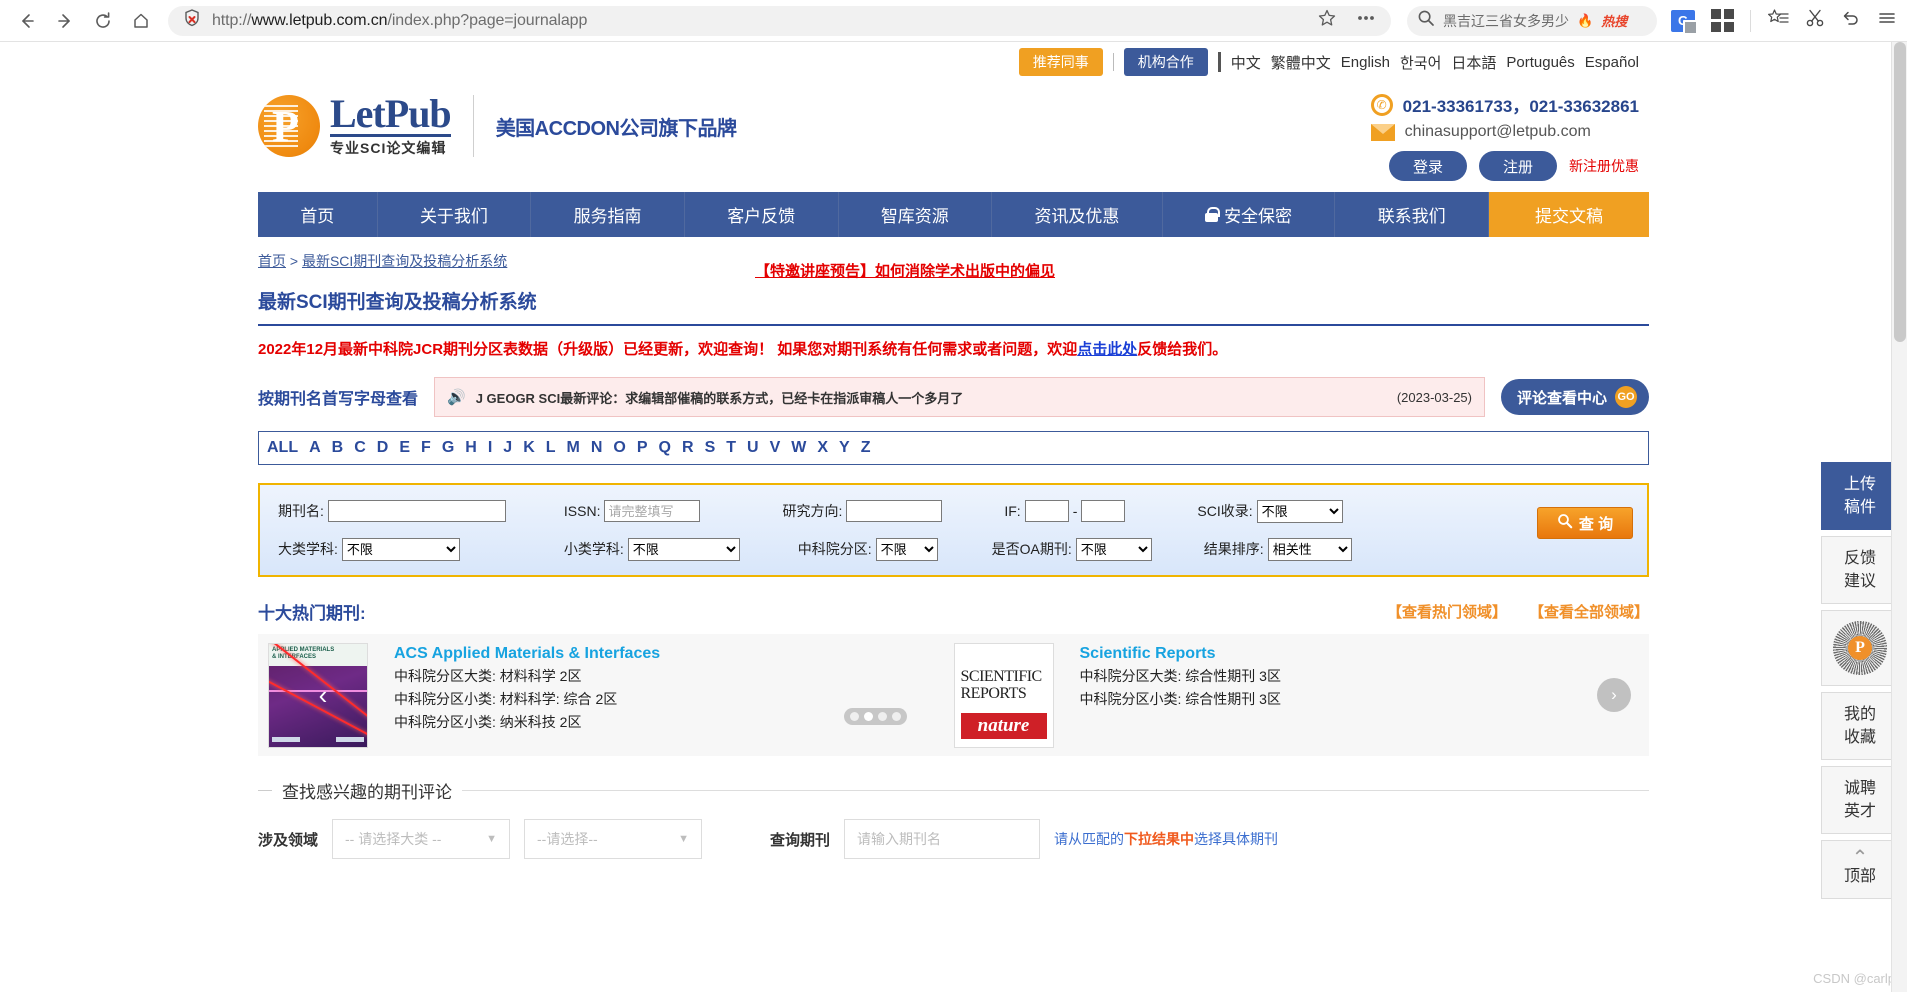 This screenshot has height=992, width=1907. Describe the element at coordinates (1722, 20) in the screenshot. I see `app-grid-icon` at that location.